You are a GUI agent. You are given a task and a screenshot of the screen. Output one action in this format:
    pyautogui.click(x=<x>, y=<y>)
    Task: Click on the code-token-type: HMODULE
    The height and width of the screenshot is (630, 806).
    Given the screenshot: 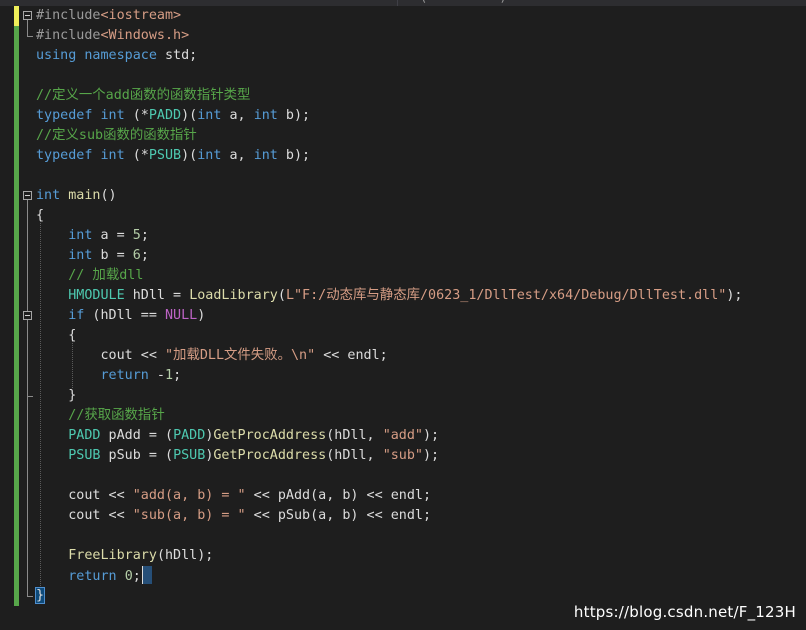 What is the action you would take?
    pyautogui.click(x=96, y=295)
    